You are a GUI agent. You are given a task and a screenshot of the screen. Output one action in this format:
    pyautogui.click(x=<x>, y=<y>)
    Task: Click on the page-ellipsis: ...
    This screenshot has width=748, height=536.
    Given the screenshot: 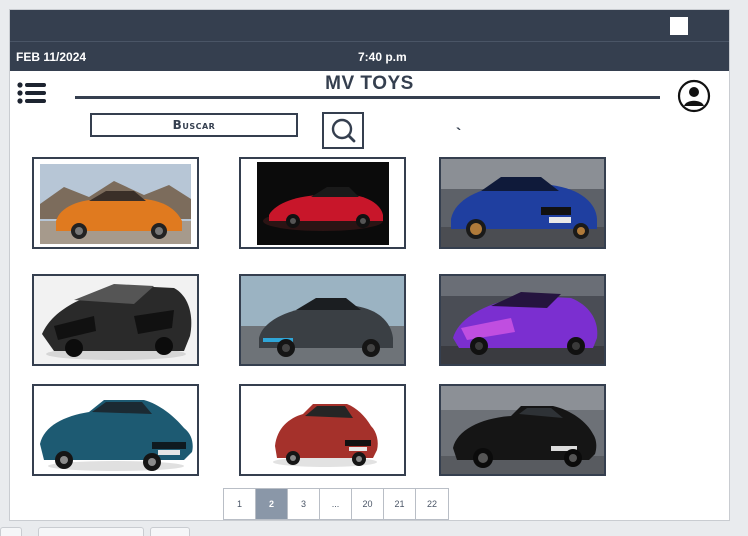 What is the action you would take?
    pyautogui.click(x=336, y=504)
    